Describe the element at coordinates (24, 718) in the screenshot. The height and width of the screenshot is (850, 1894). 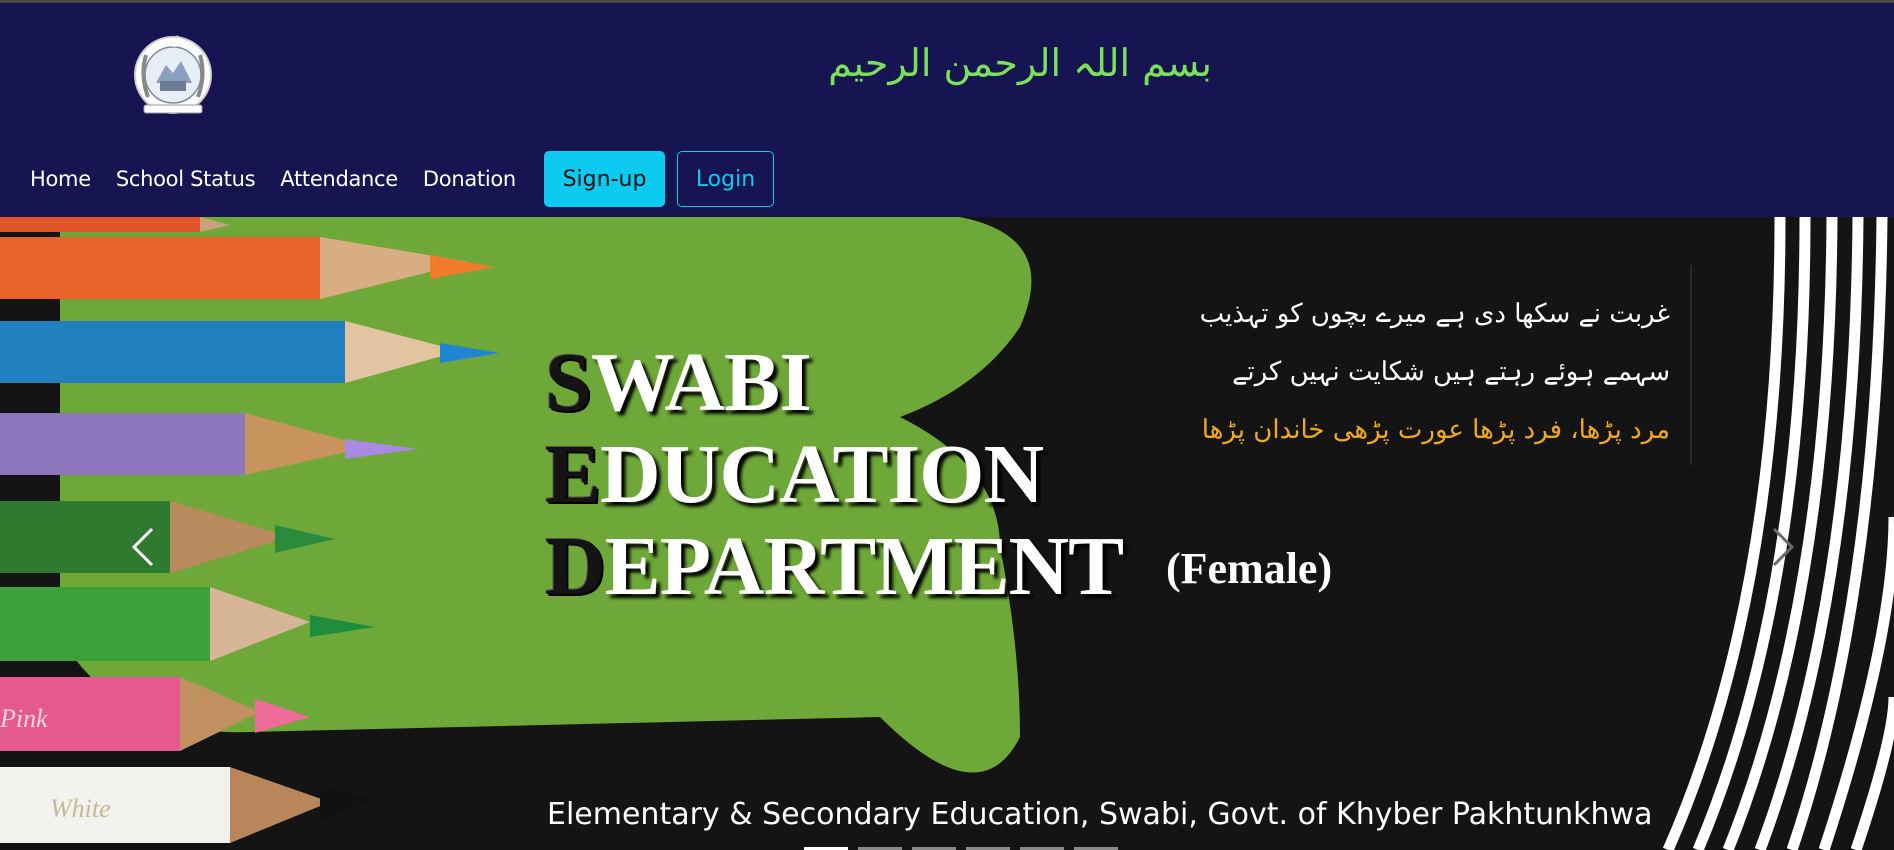
I see `svg-text: Pink` at that location.